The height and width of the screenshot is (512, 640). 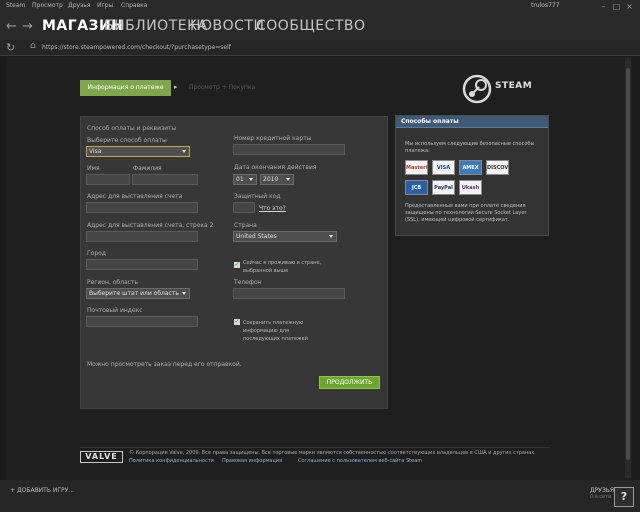 I want to click on exp-month-select: 01, so click(x=245, y=179).